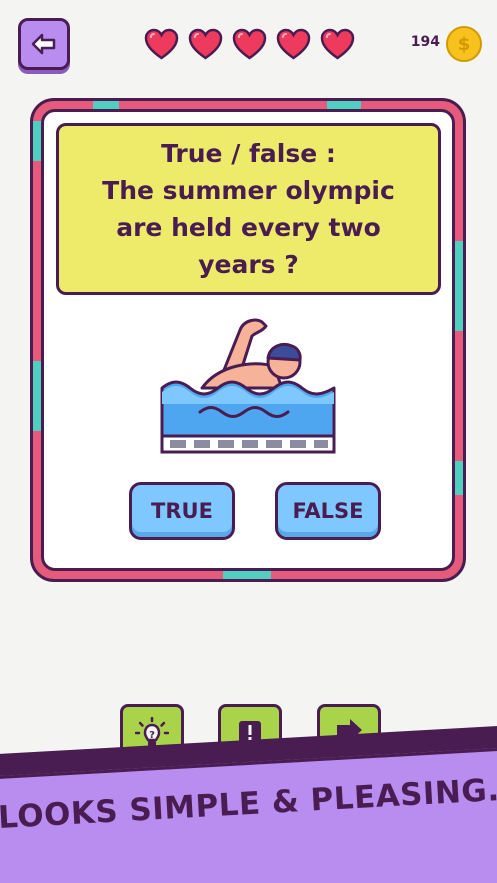  Describe the element at coordinates (248, 264) in the screenshot. I see `question-line: years ?` at that location.